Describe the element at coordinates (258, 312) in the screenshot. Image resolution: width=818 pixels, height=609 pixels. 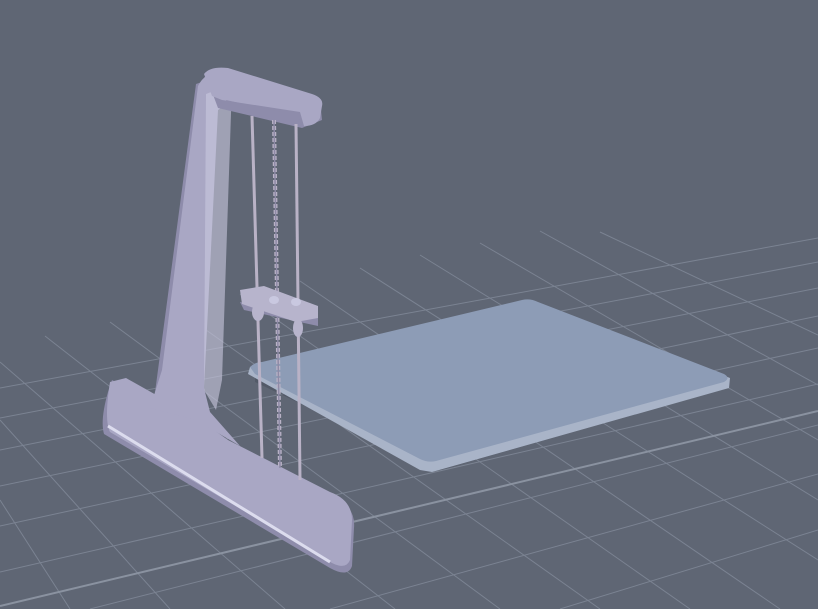
I see `carriage-bearing-left` at that location.